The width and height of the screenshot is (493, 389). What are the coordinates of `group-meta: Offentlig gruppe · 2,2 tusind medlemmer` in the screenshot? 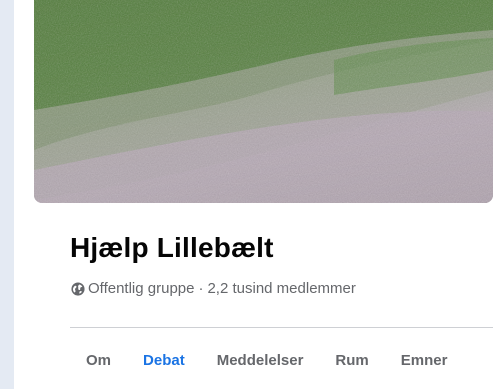 It's located at (213, 288).